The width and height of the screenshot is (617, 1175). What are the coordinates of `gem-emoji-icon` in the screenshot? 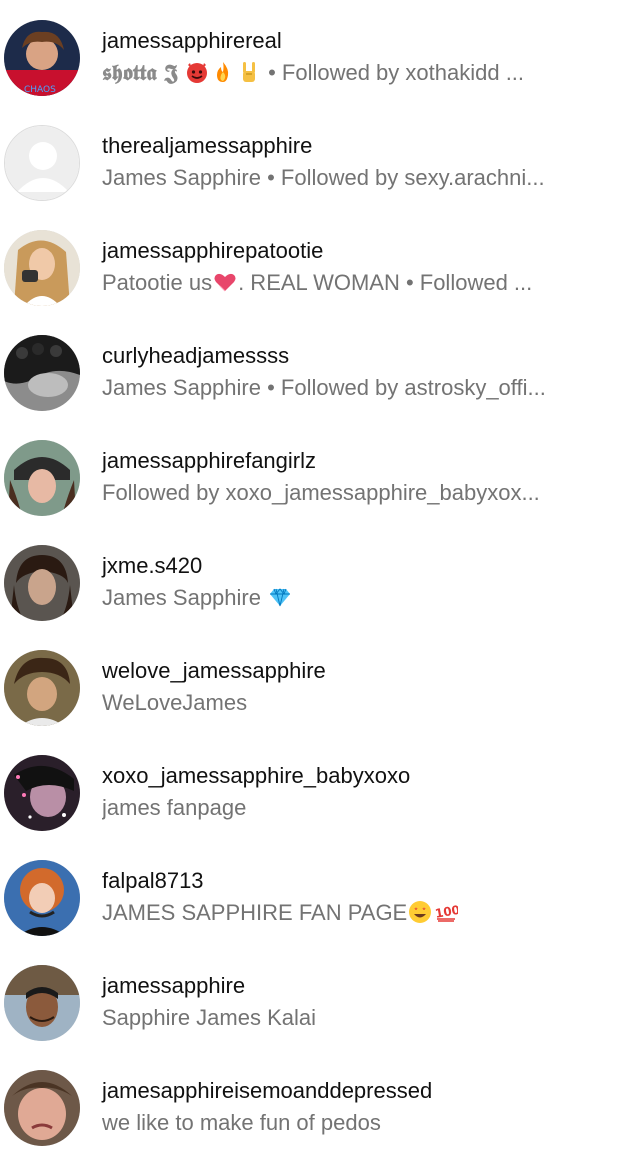 It's located at (280, 597).